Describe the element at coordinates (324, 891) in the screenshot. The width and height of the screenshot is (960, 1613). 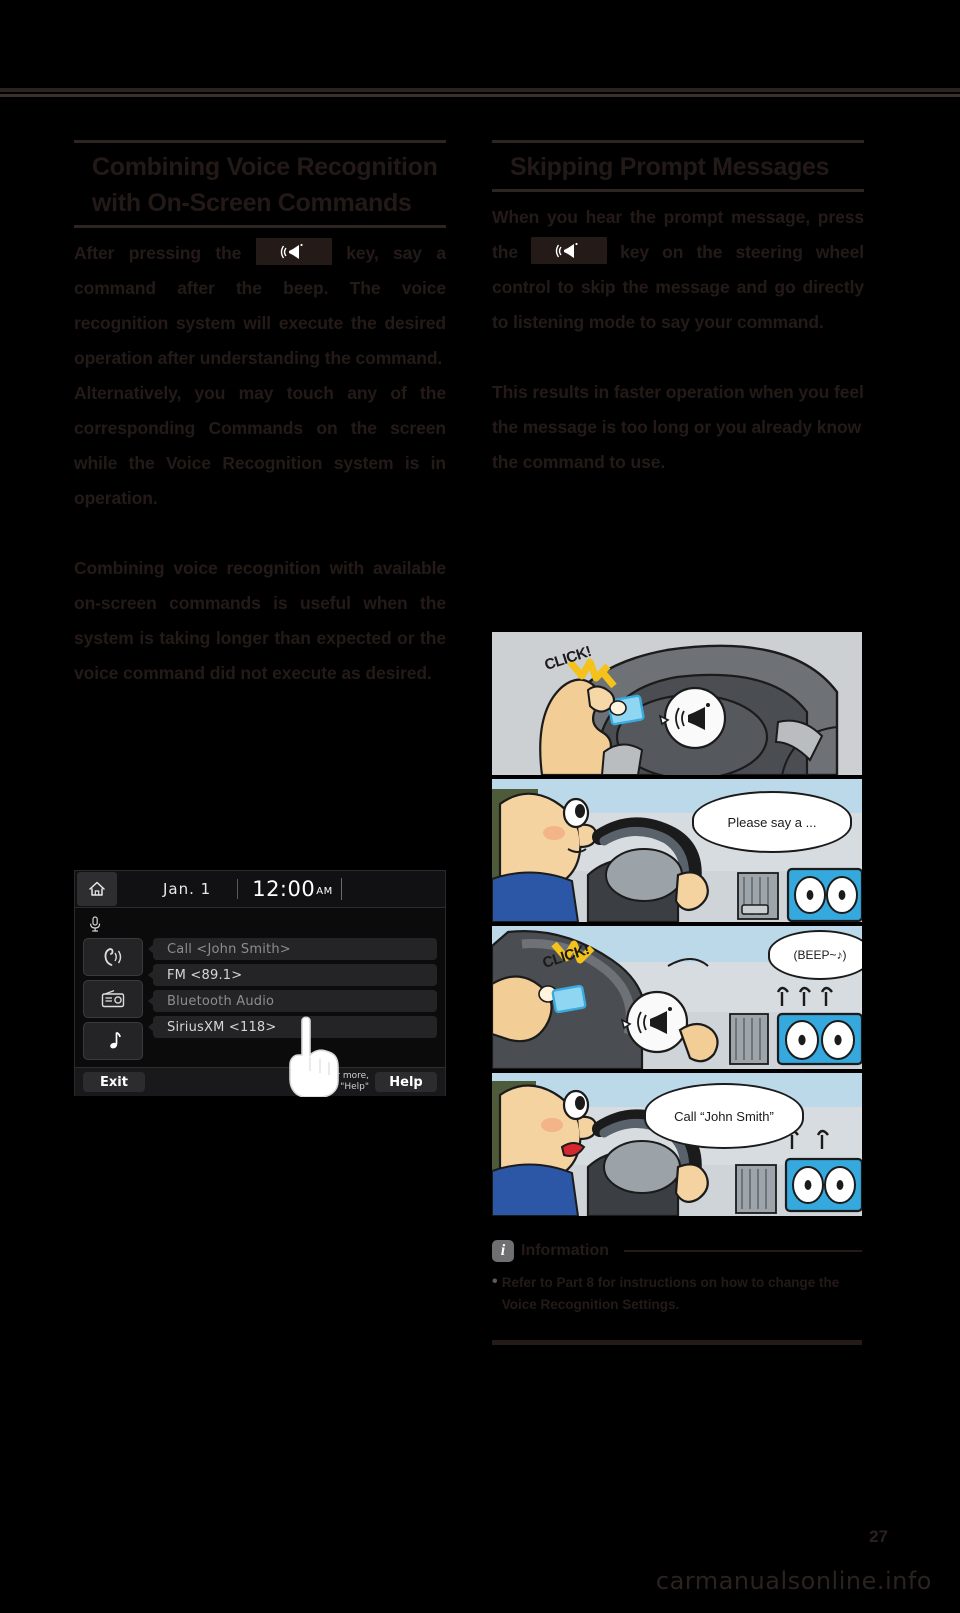
I see `screen-time-ampm: AM` at that location.